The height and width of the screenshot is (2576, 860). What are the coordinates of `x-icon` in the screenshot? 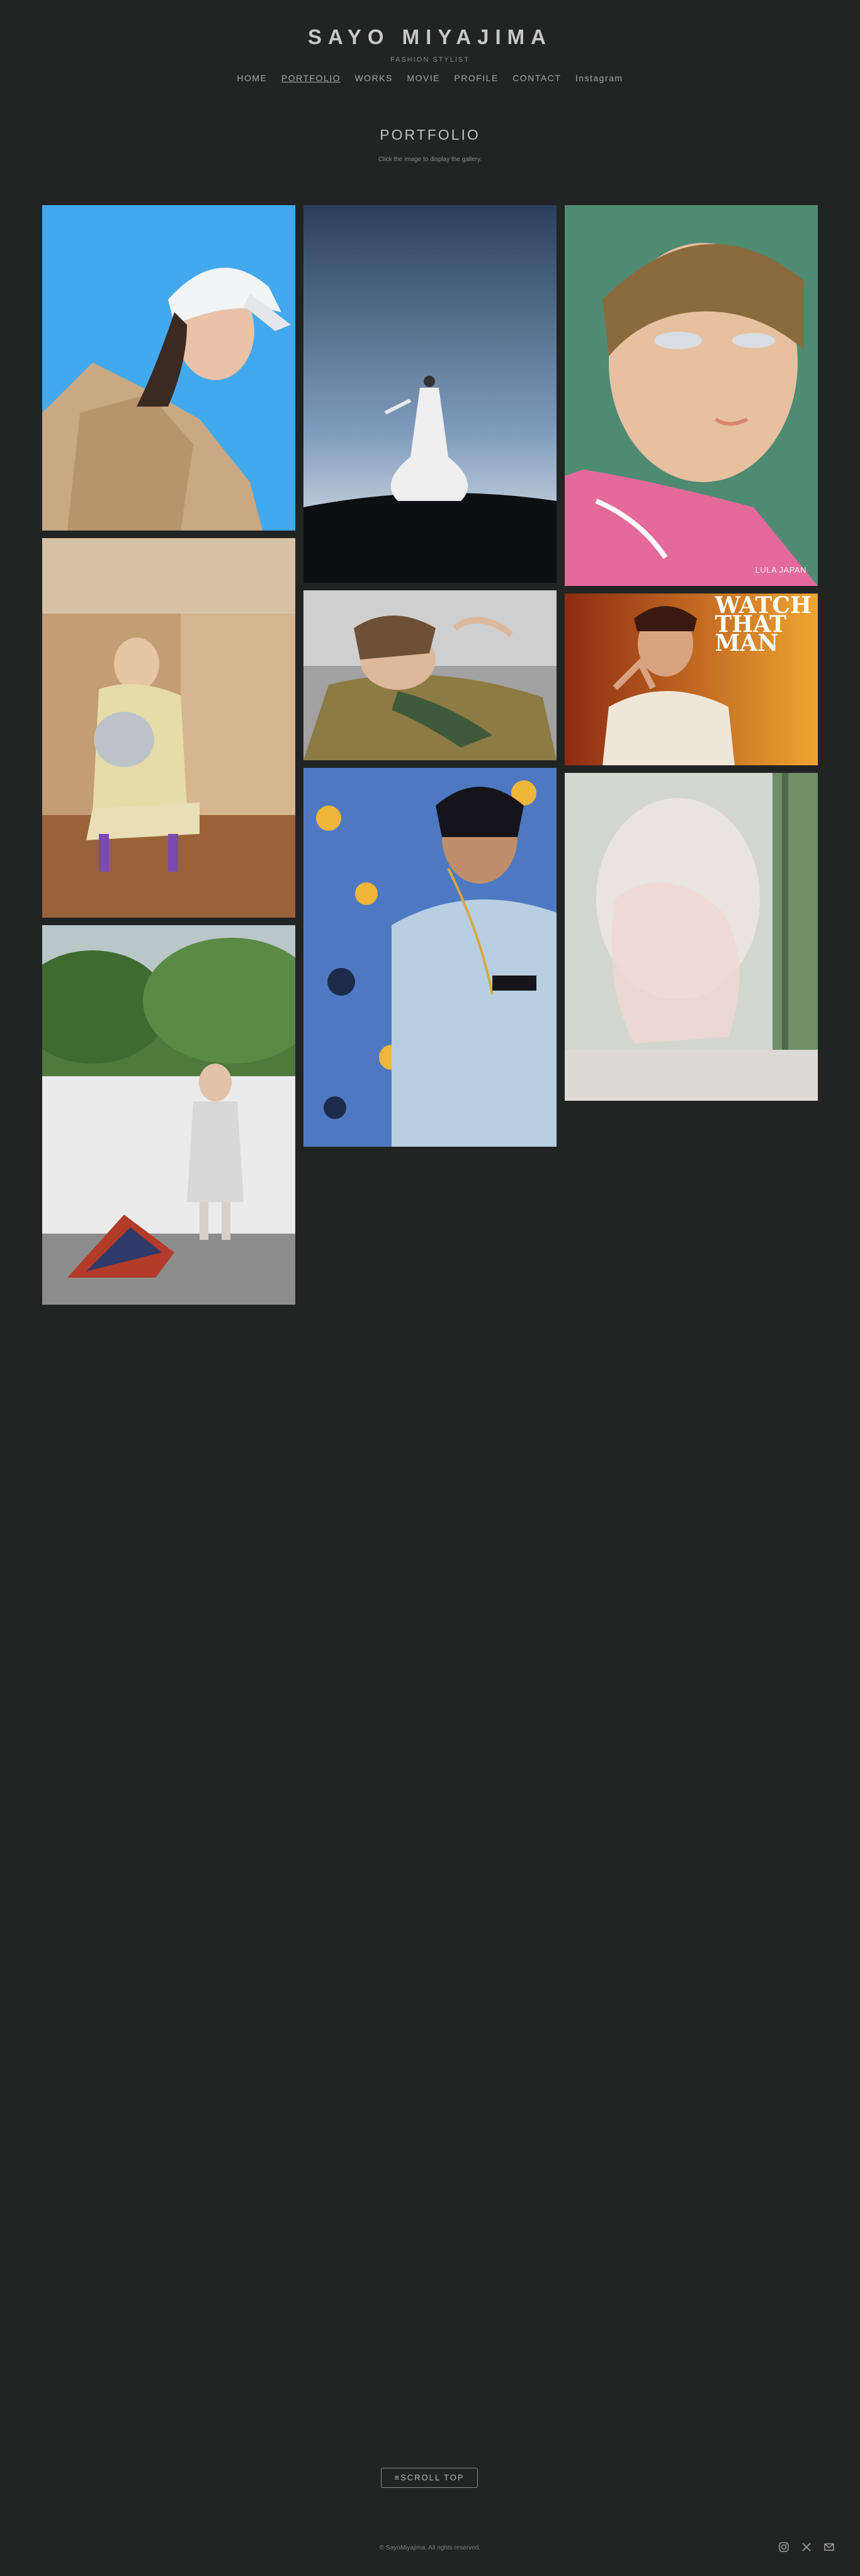 It's located at (806, 2547).